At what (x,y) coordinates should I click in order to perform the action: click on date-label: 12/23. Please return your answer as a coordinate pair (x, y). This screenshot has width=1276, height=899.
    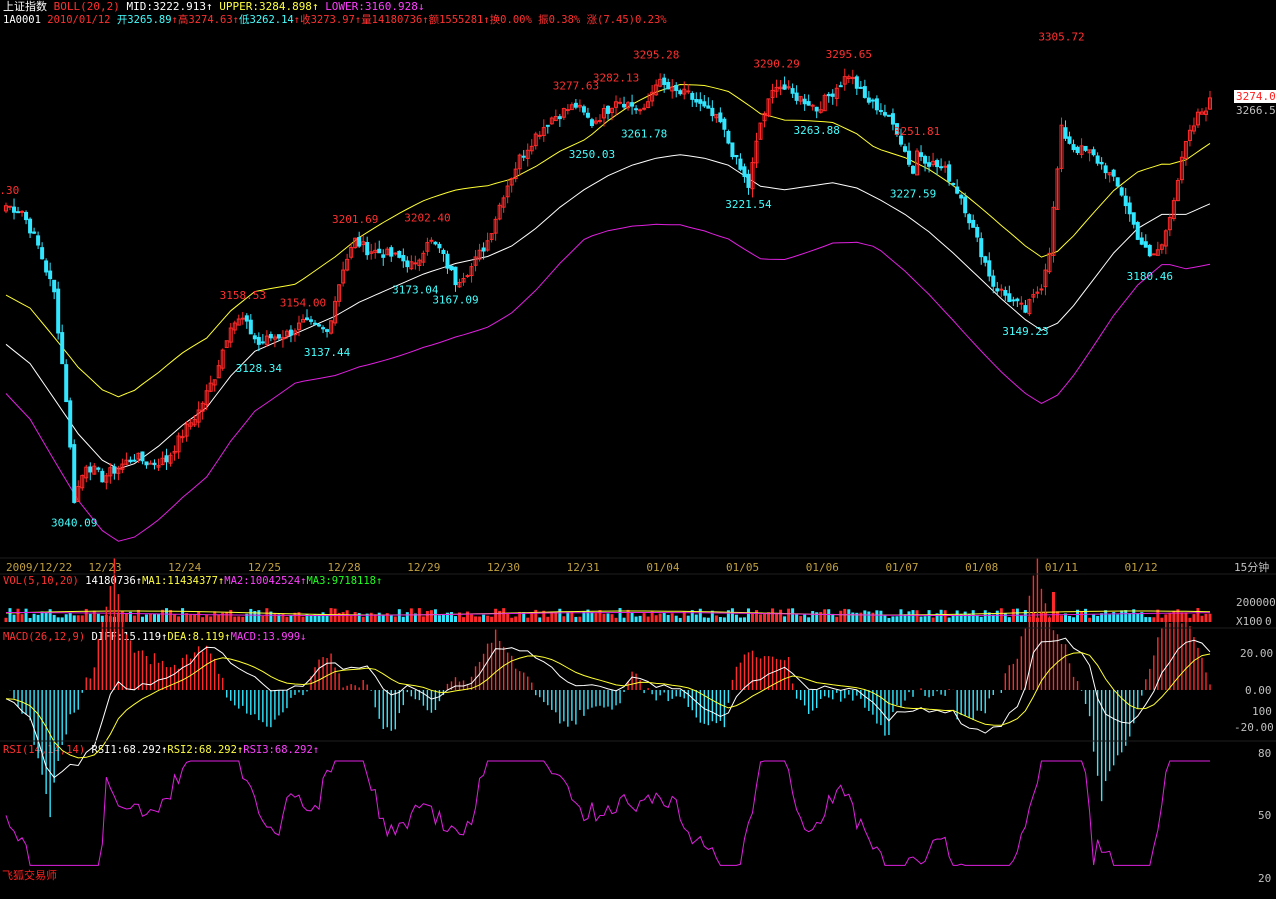
    Looking at the image, I should click on (104, 567).